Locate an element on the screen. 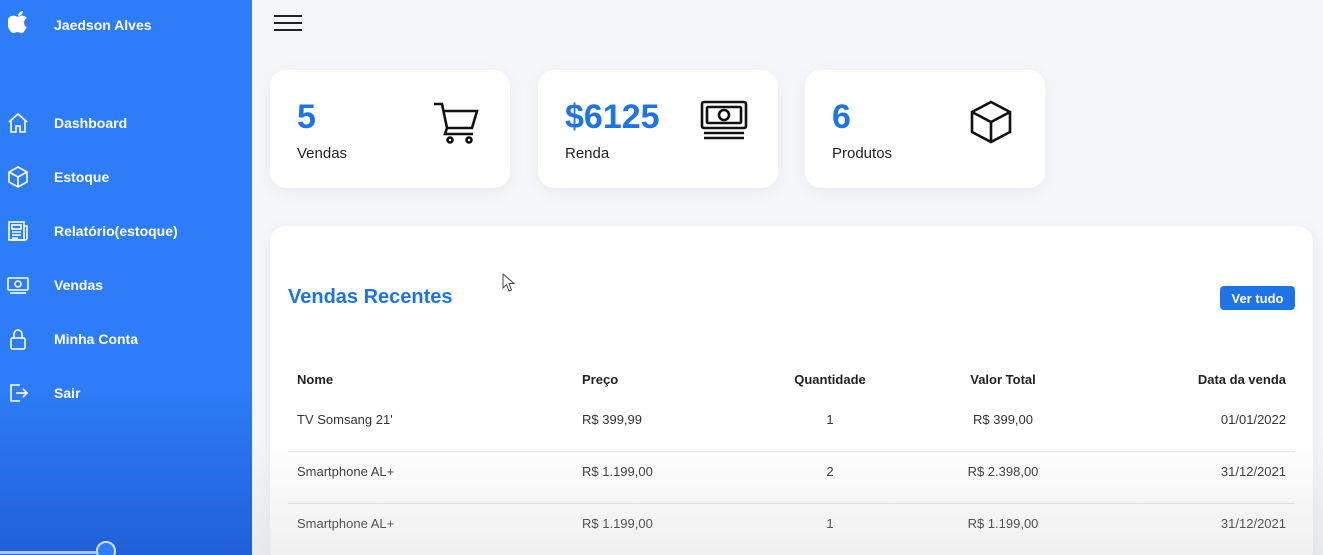 Image resolution: width=1323 pixels, height=555 pixels. sidebar-item-dashboard: Dashboard is located at coordinates (126, 123).